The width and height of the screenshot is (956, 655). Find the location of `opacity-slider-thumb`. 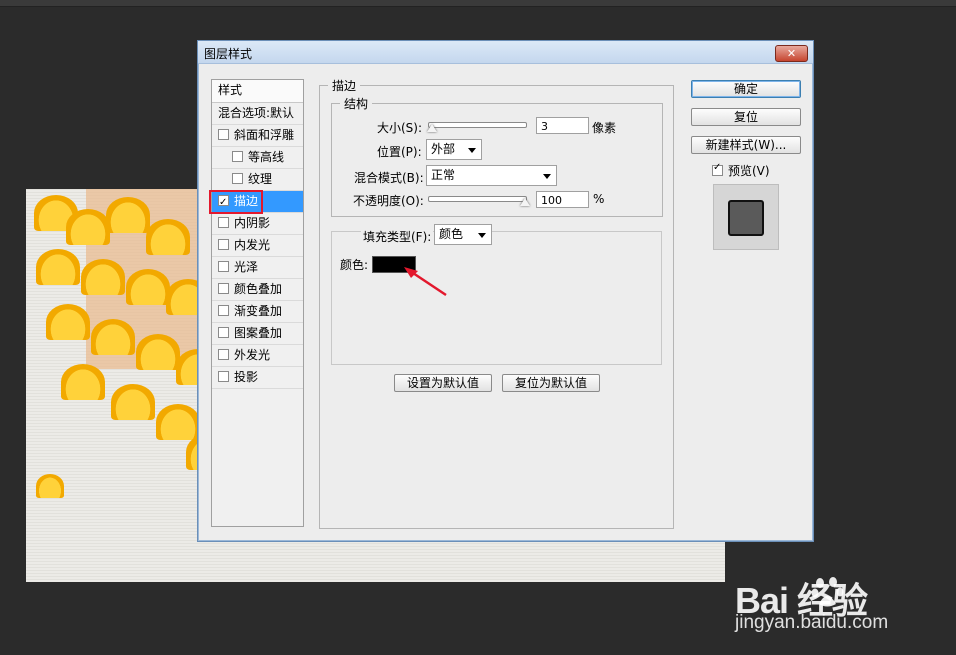

opacity-slider-thumb is located at coordinates (525, 202).